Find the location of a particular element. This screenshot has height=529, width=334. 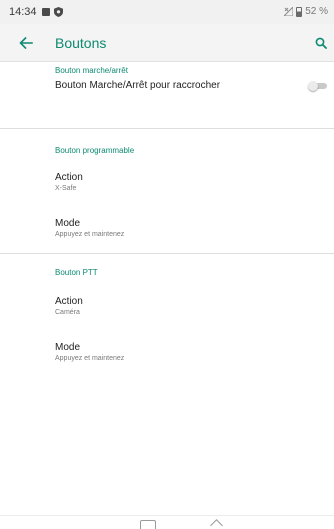

ptt-mode-row: Mode Appuyez et maintenez is located at coordinates (167, 354).